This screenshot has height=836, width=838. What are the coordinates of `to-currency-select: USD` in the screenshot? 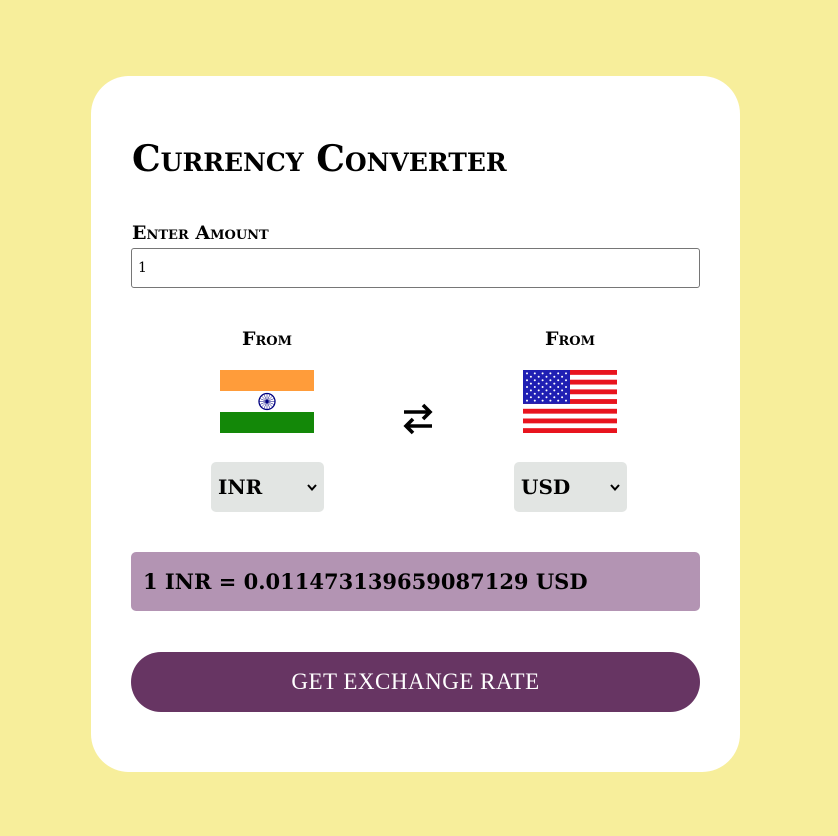 It's located at (570, 487).